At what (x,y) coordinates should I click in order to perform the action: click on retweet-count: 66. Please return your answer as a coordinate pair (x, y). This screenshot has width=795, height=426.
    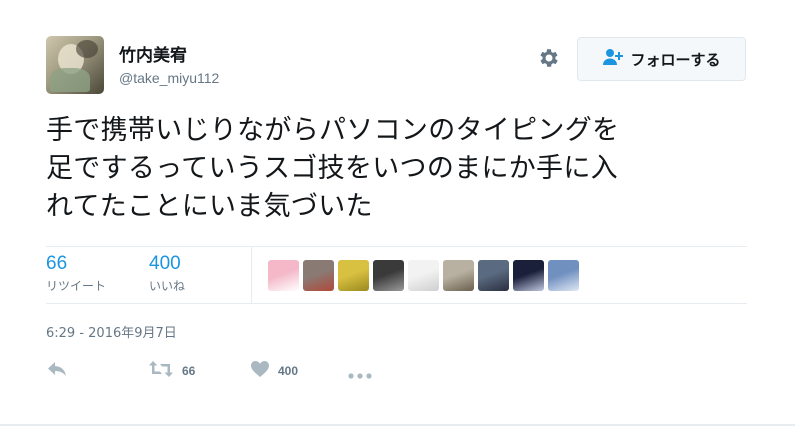
    Looking at the image, I should click on (57, 263).